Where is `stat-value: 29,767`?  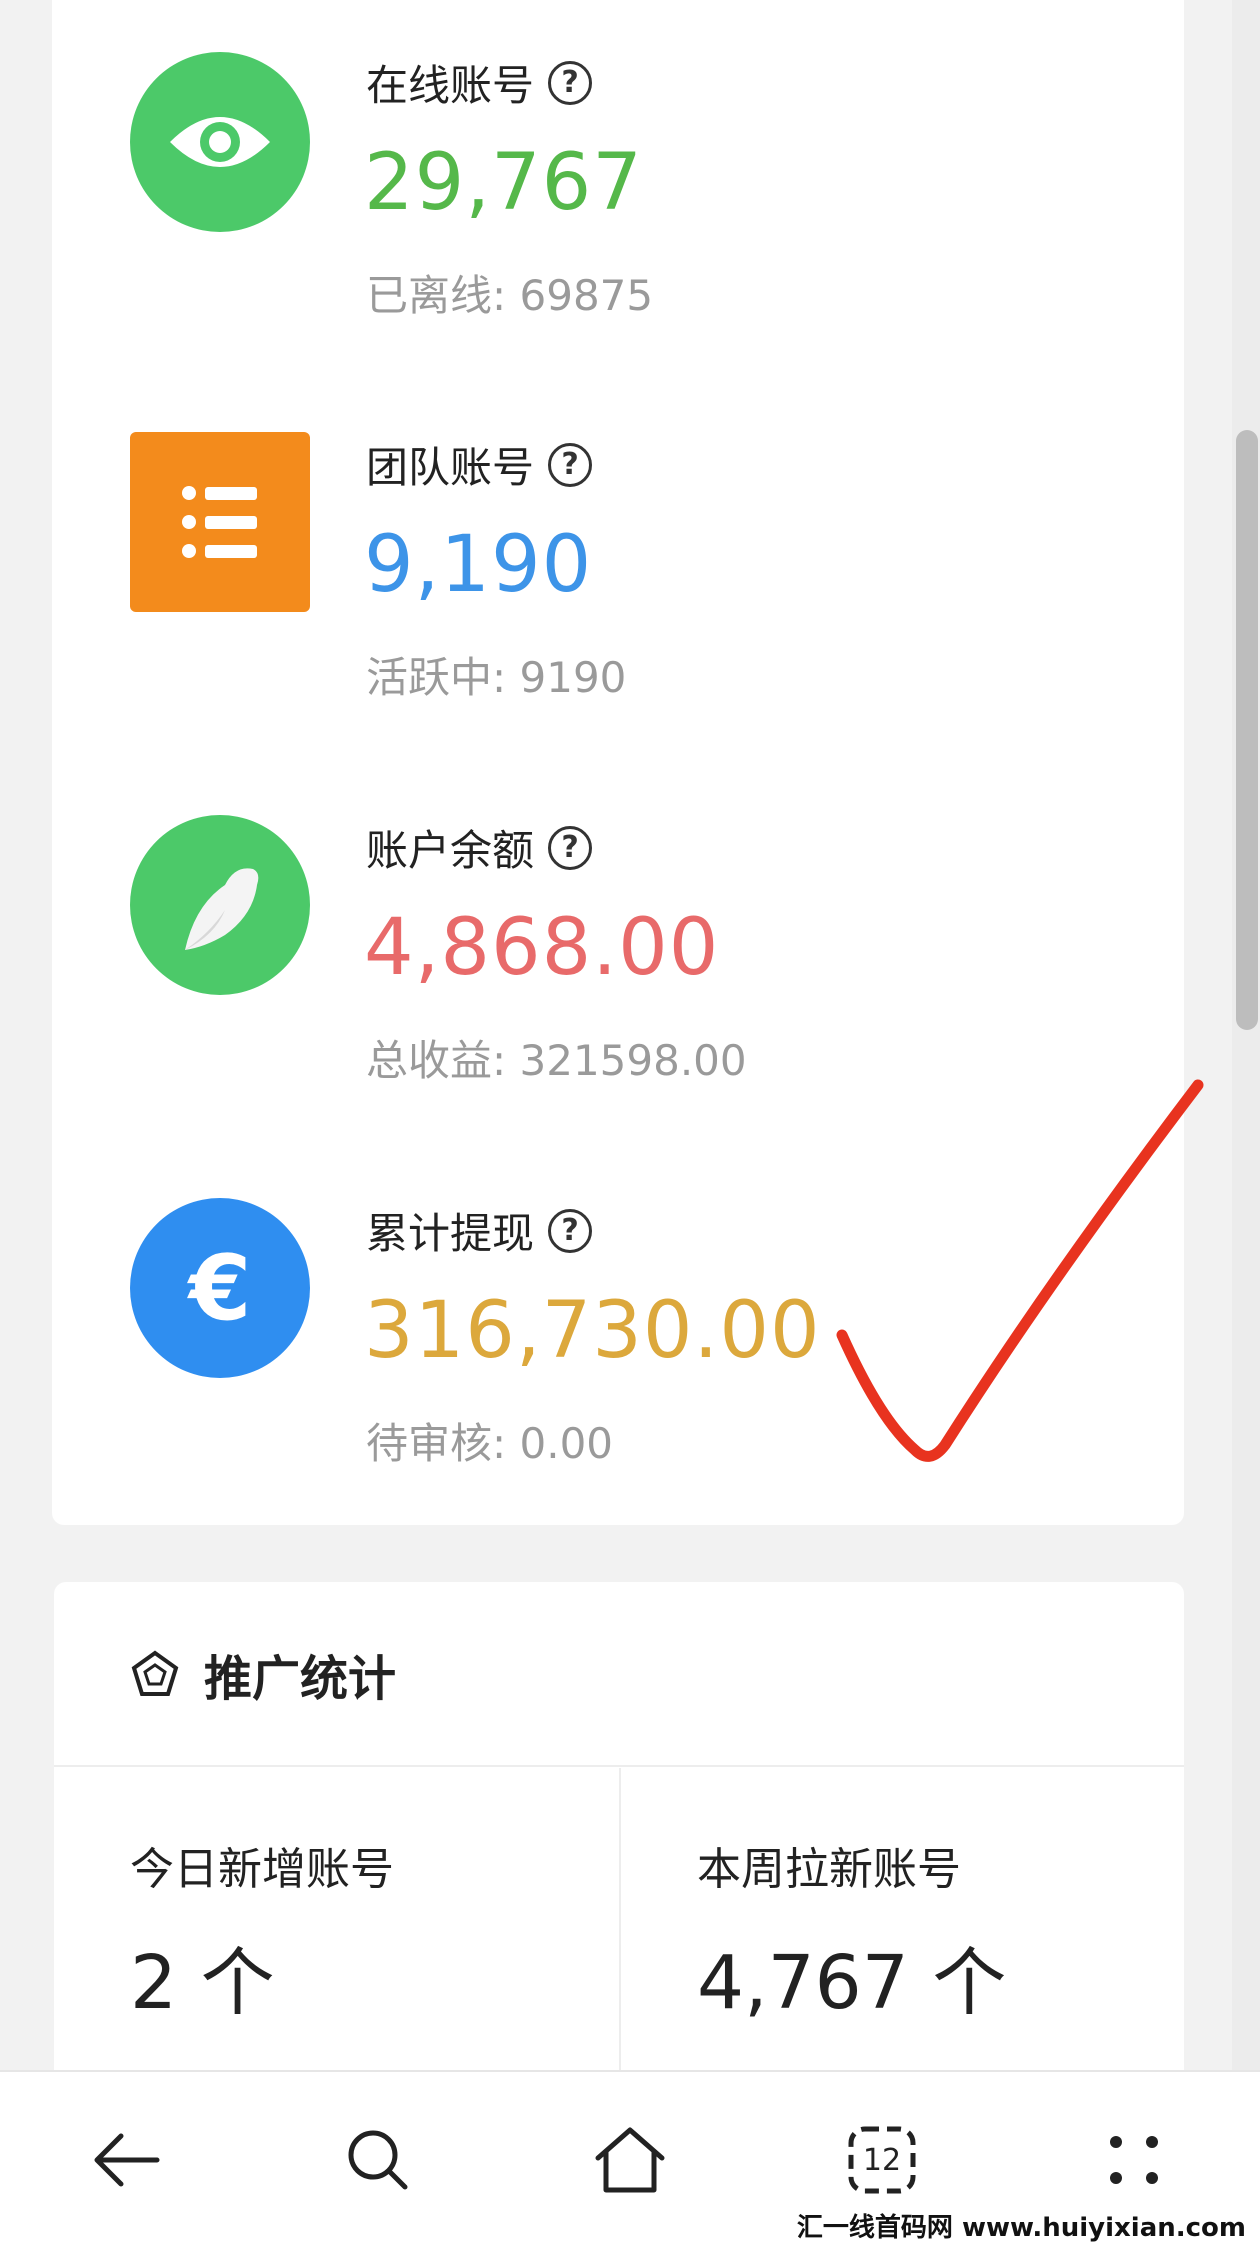
stat-value: 29,767 is located at coordinates (503, 183).